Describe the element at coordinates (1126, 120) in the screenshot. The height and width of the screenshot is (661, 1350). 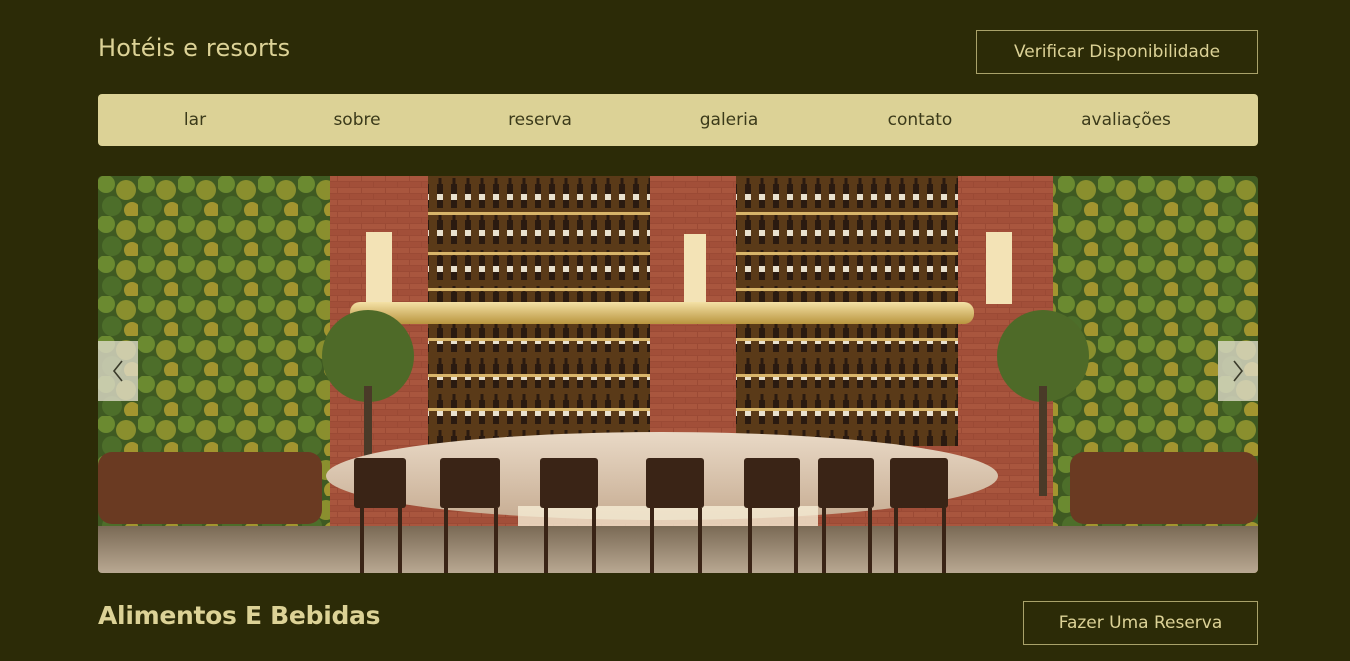
I see `nav-item-reviews: avaliações` at that location.